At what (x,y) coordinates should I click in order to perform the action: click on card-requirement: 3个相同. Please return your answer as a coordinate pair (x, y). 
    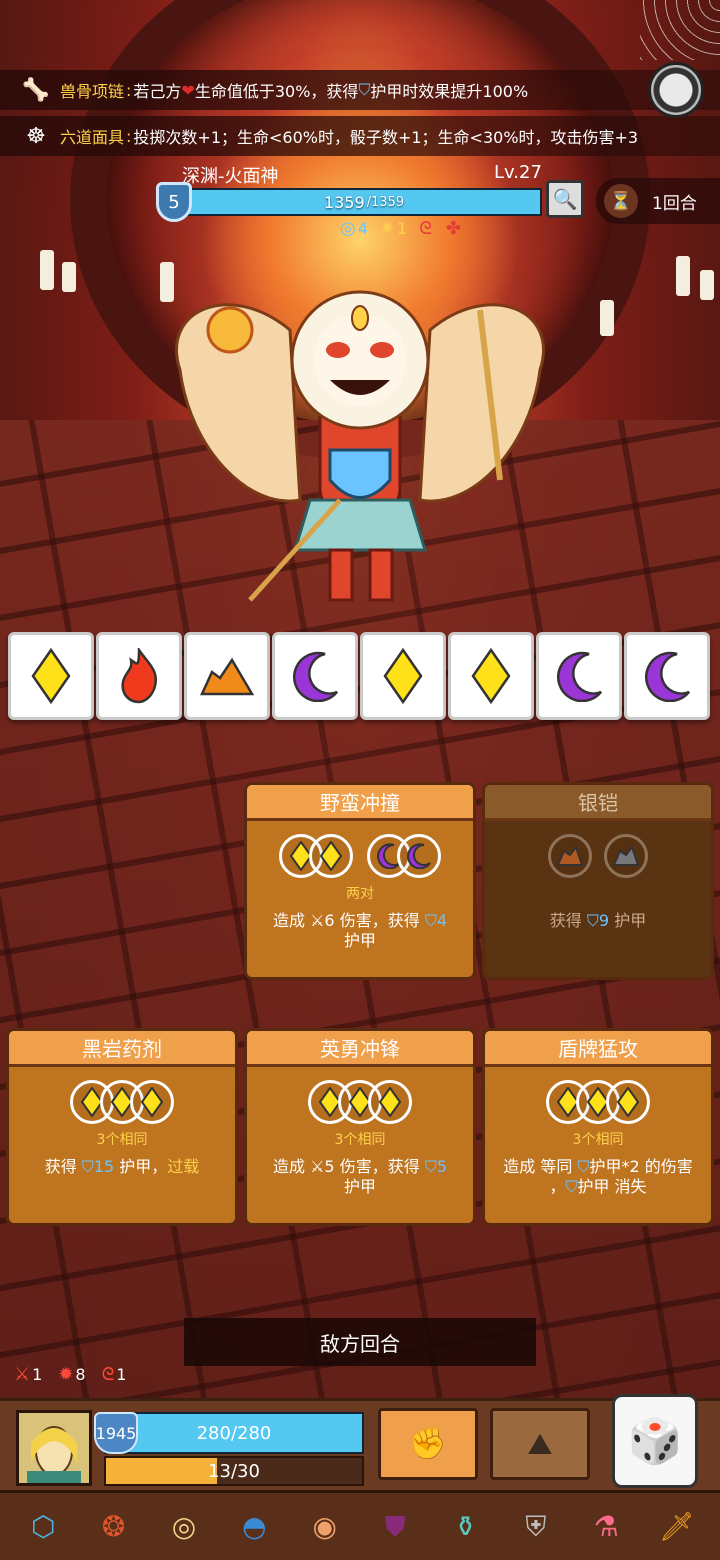
    Looking at the image, I should click on (598, 1140).